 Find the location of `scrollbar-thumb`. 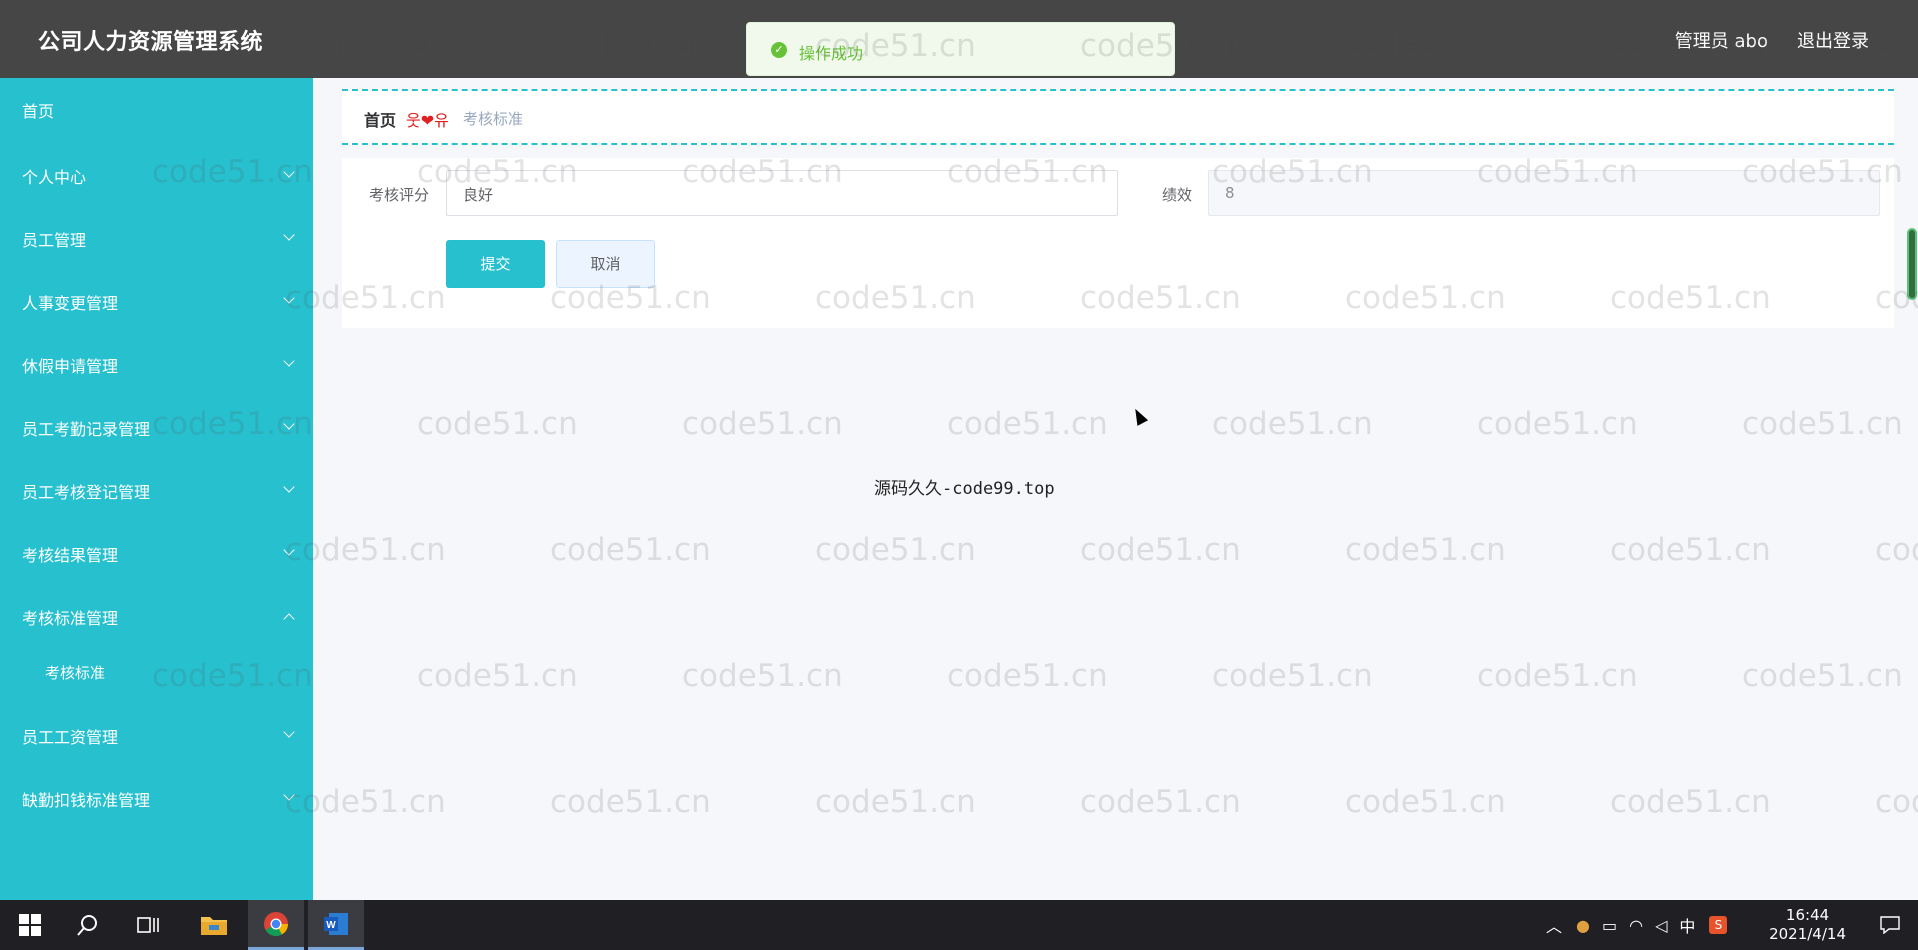

scrollbar-thumb is located at coordinates (1912, 264).